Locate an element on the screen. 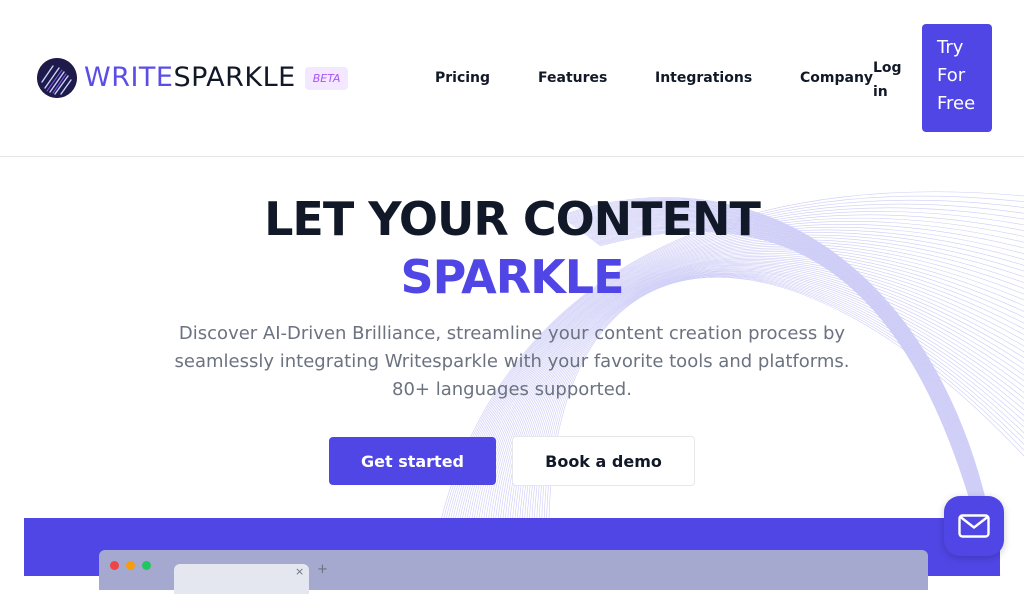 This screenshot has height=594, width=1024. brand-wordmark: WRITESPARKLE is located at coordinates (190, 78).